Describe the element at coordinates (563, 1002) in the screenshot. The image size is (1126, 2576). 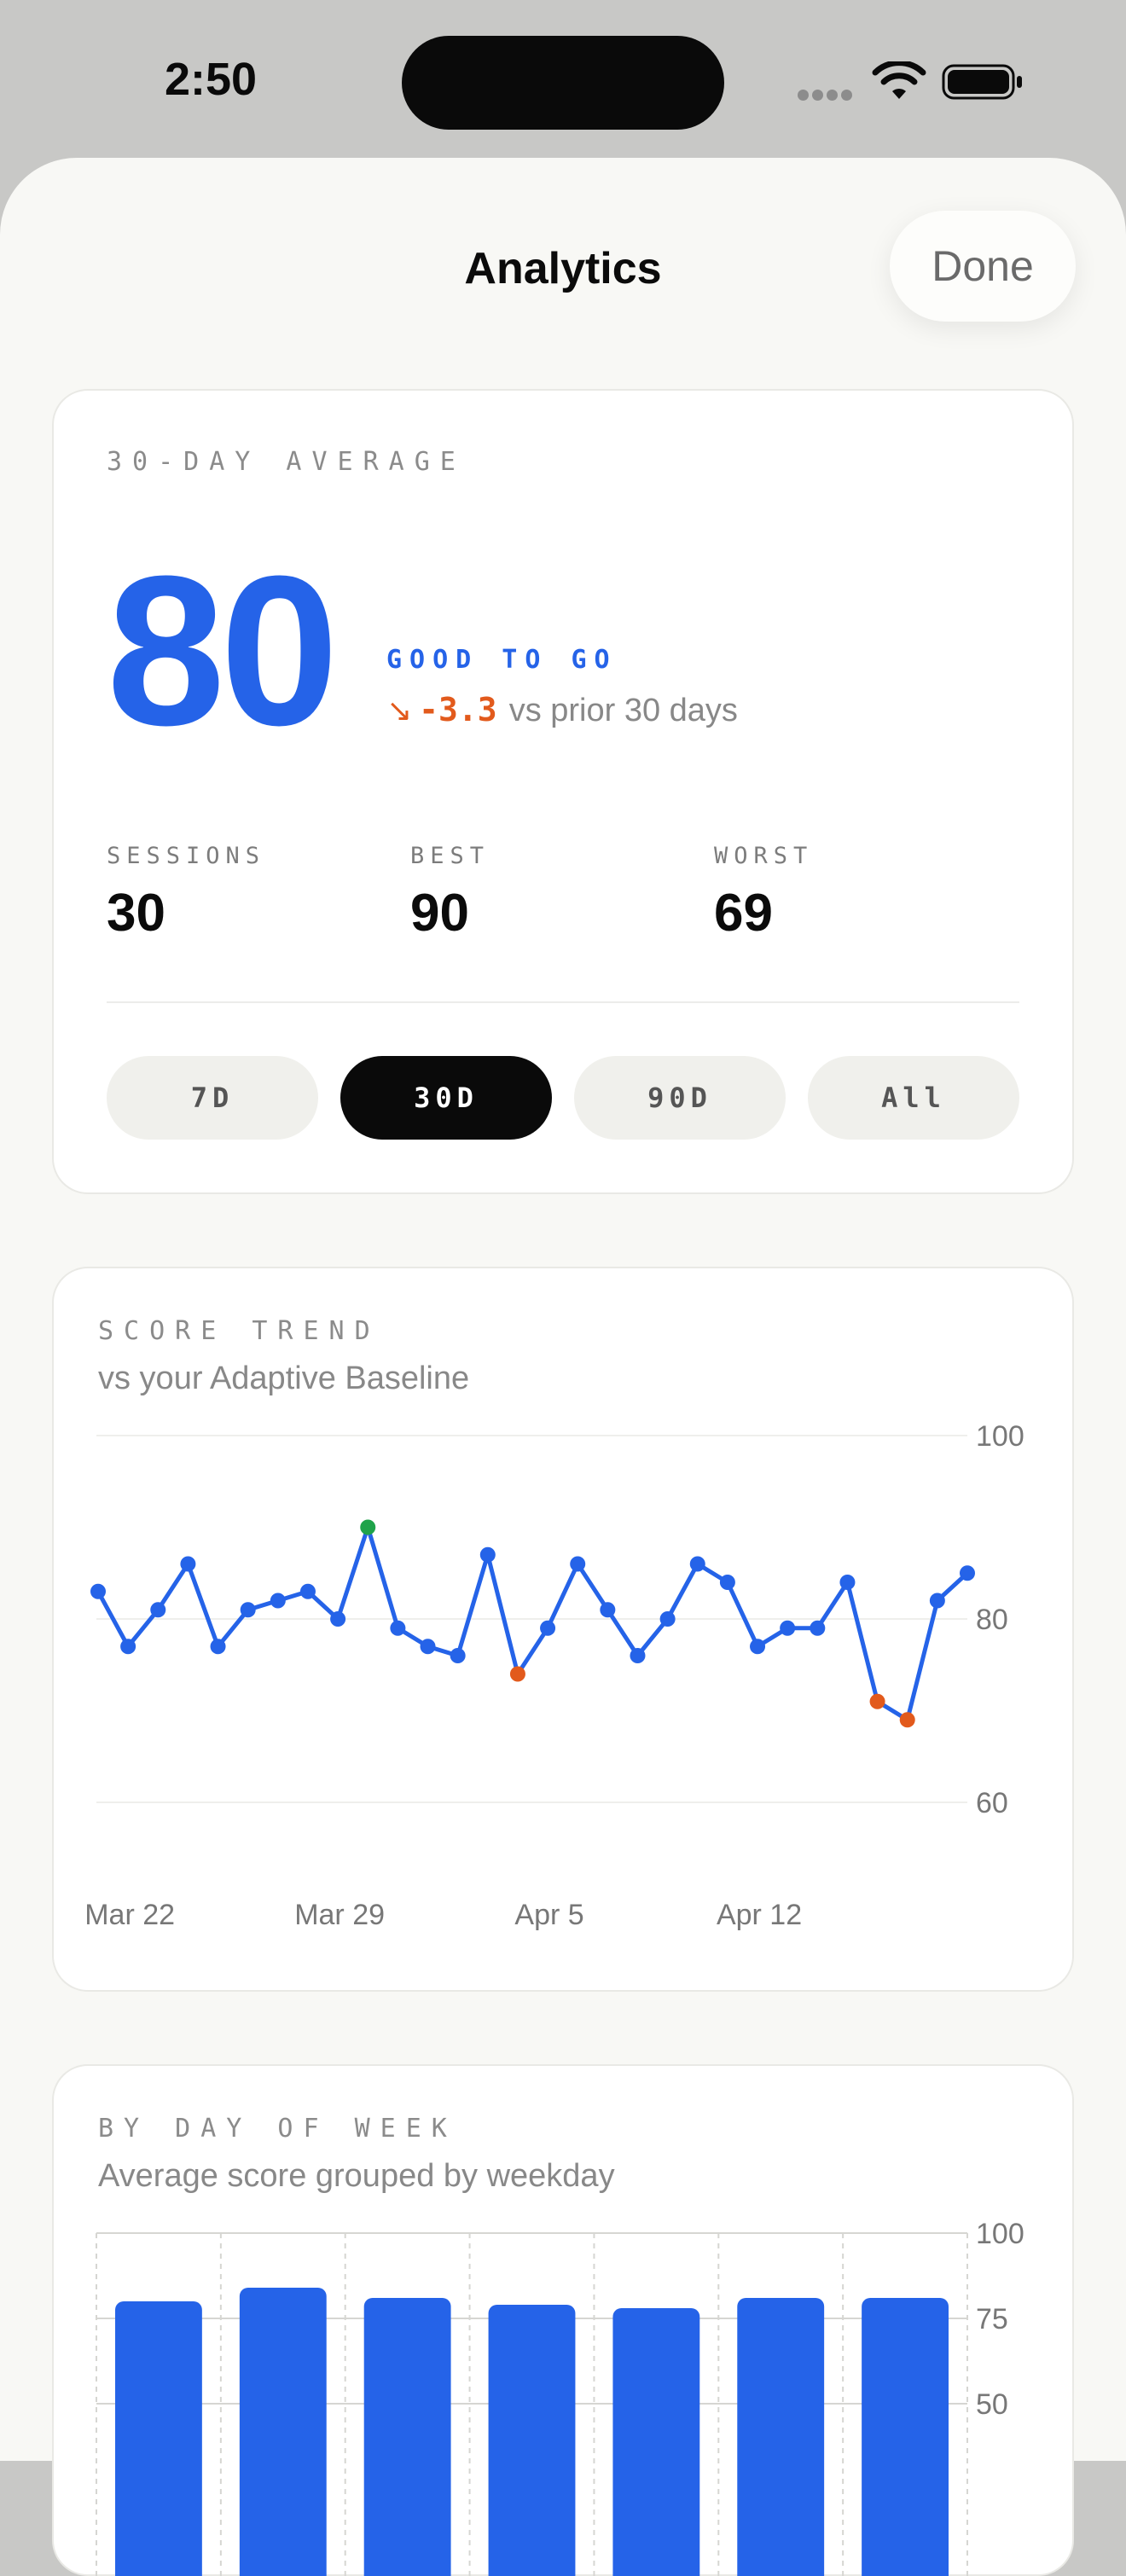
I see `divider` at that location.